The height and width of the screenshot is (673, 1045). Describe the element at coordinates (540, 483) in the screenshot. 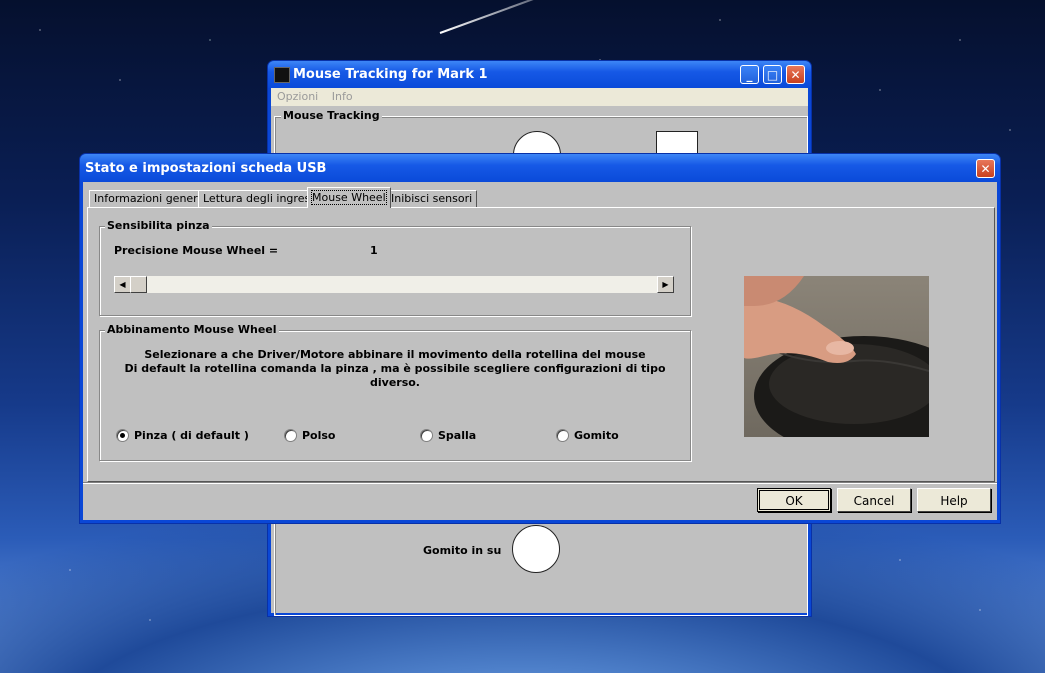

I see `button-separator` at that location.